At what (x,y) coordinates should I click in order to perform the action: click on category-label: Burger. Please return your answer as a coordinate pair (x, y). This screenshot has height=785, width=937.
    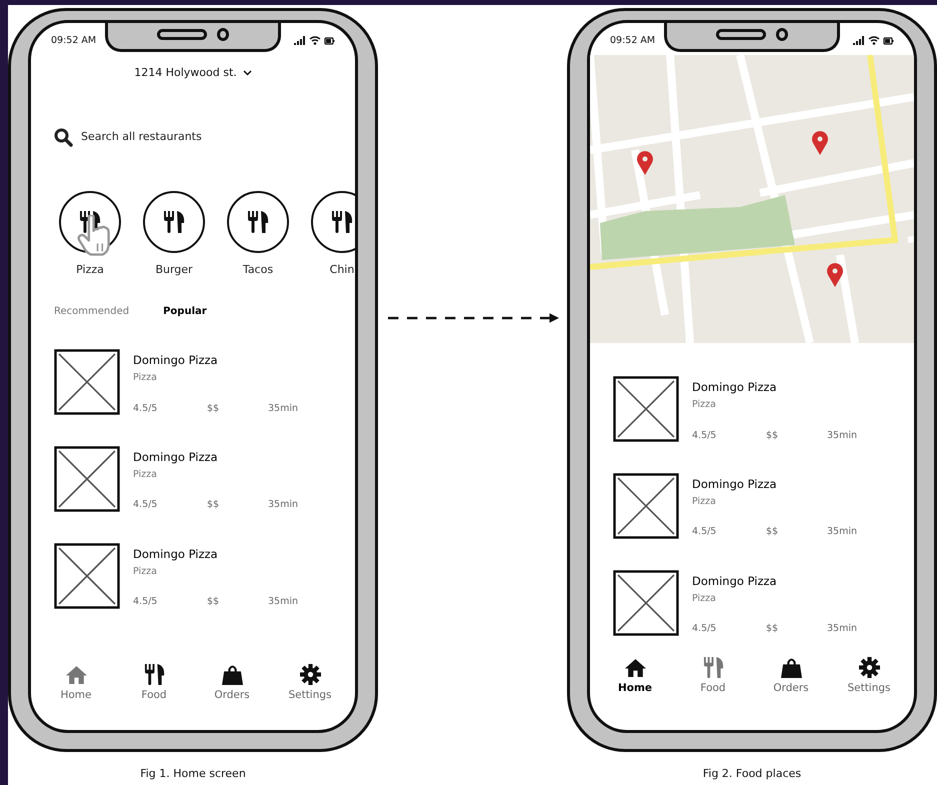
    Looking at the image, I should click on (174, 270).